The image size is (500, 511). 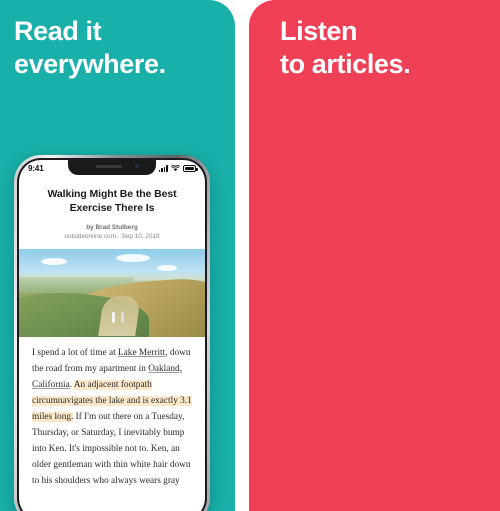 What do you see at coordinates (75, 352) in the screenshot?
I see `body-segment-0: I spend a lot of time at` at bounding box center [75, 352].